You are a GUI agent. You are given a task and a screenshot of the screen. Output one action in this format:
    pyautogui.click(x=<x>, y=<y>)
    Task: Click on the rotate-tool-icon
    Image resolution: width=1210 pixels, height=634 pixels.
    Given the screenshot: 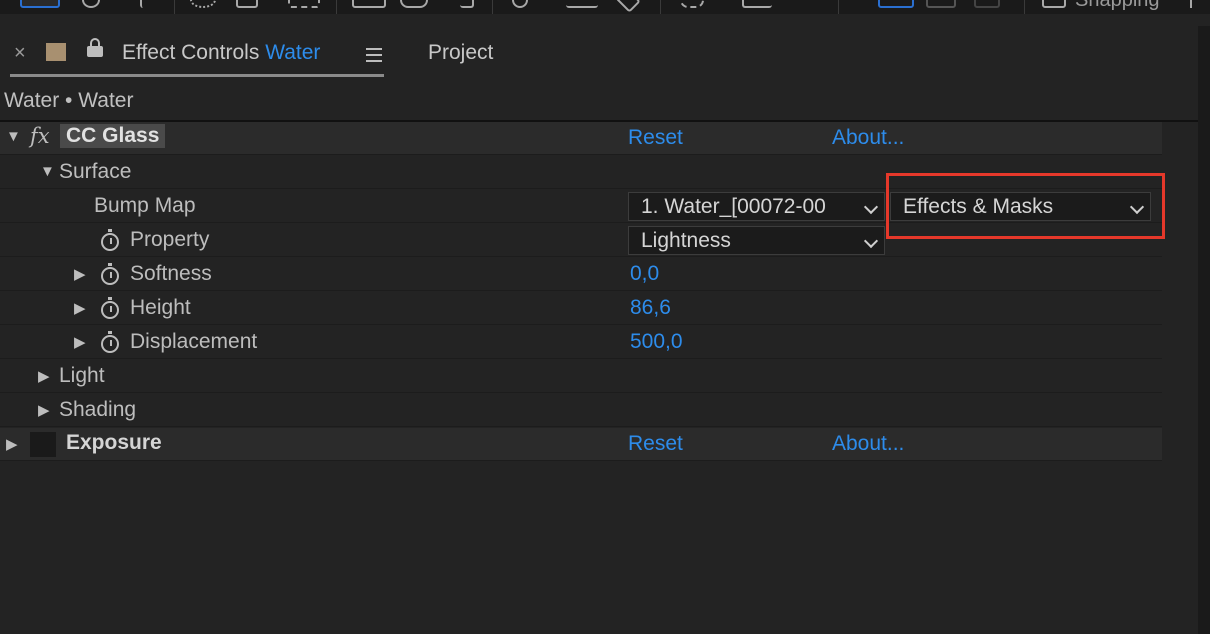 What is the action you would take?
    pyautogui.click(x=203, y=4)
    